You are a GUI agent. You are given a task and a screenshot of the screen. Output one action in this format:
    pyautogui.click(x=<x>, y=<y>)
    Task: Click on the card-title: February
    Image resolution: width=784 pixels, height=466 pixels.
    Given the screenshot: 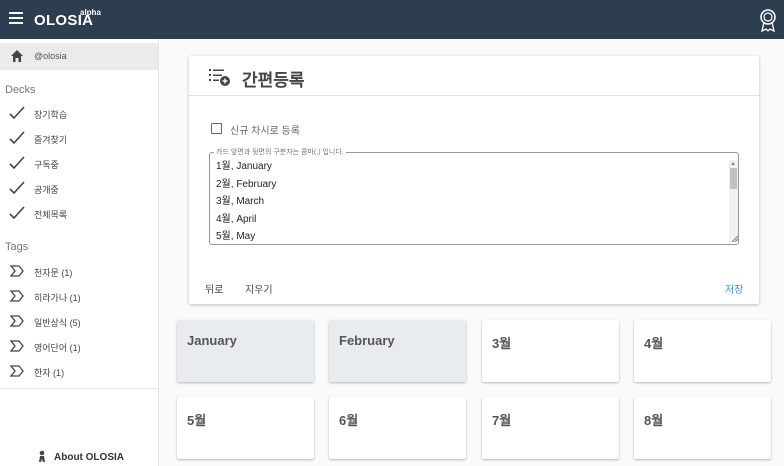 What is the action you would take?
    pyautogui.click(x=367, y=340)
    